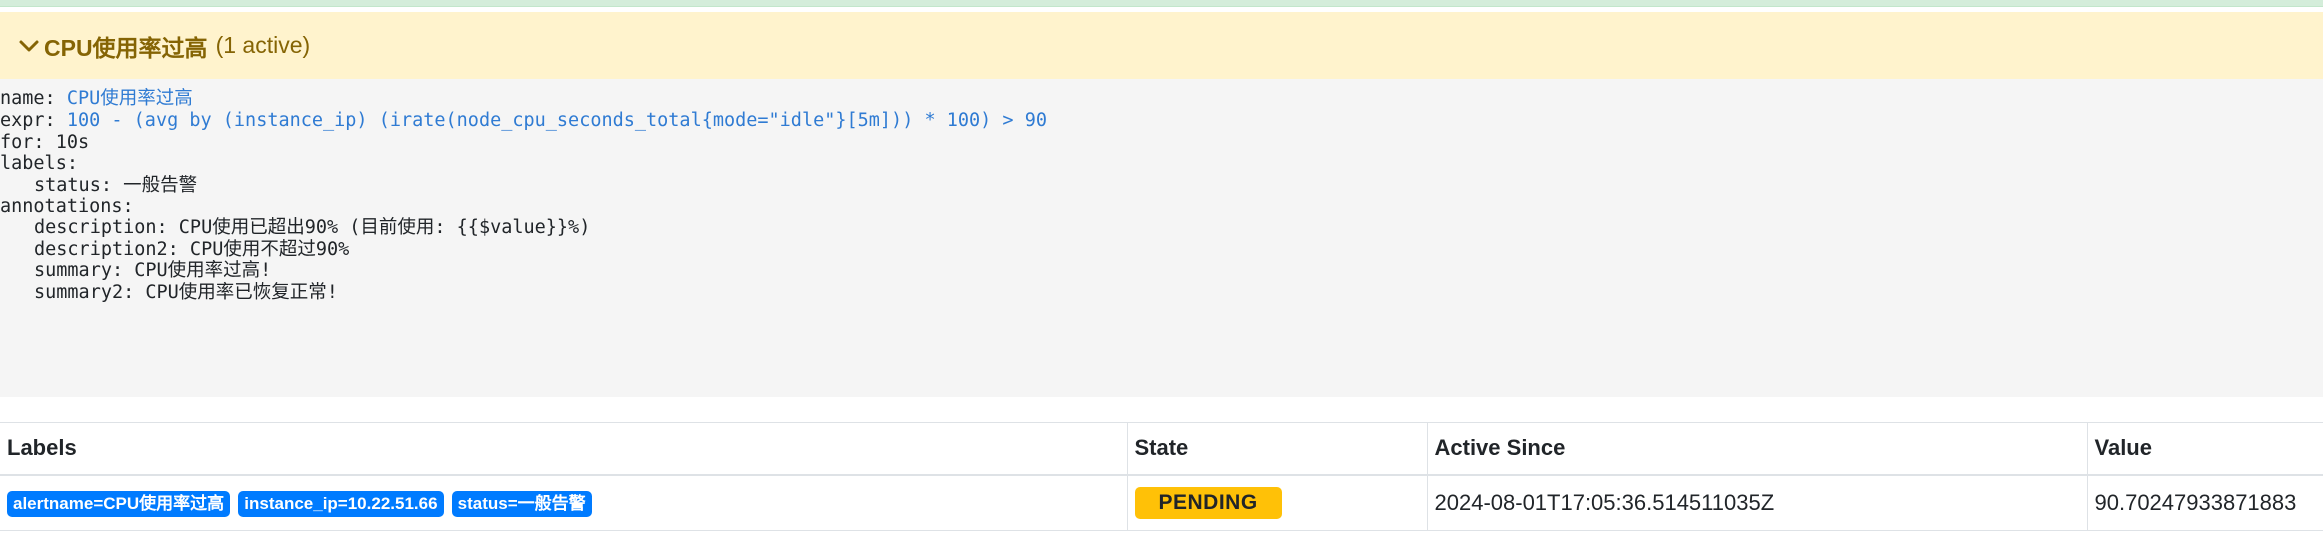 Image resolution: width=2323 pixels, height=547 pixels. I want to click on rule-annotation-summary2: summary2: CPU使用率已恢复正常!, so click(186, 292).